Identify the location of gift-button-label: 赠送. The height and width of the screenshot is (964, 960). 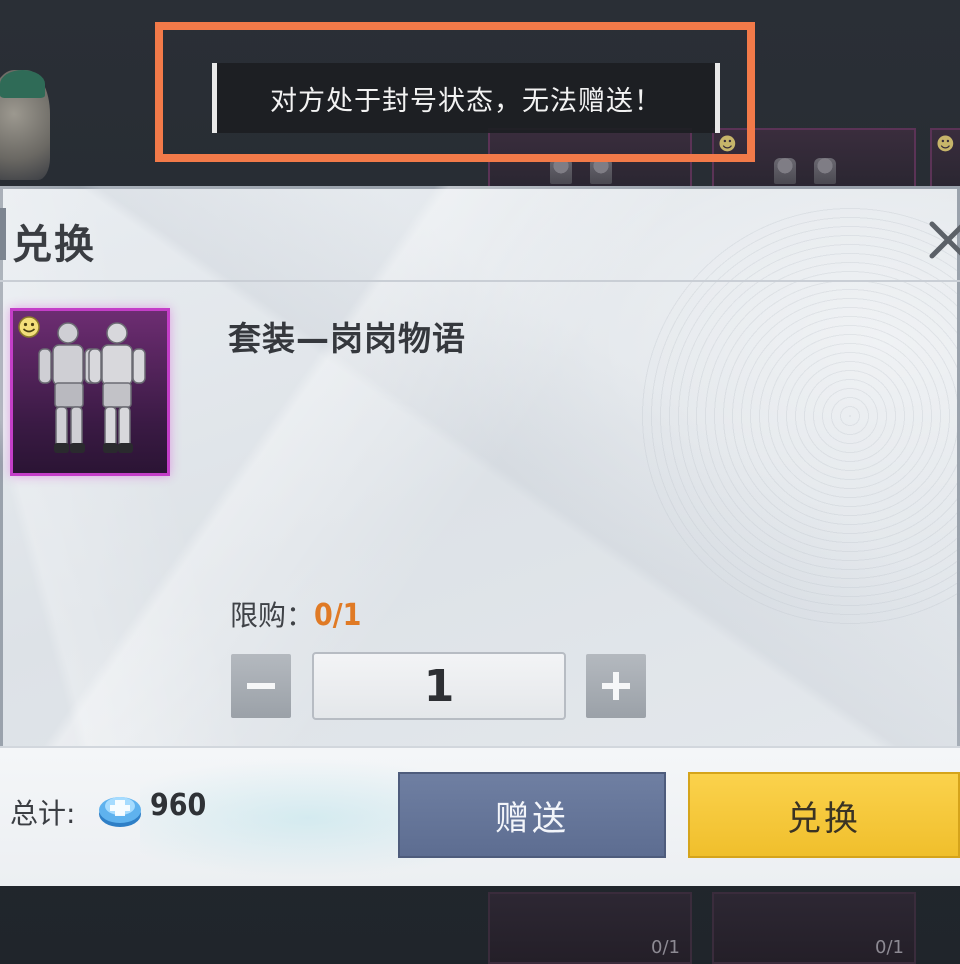
(532, 818).